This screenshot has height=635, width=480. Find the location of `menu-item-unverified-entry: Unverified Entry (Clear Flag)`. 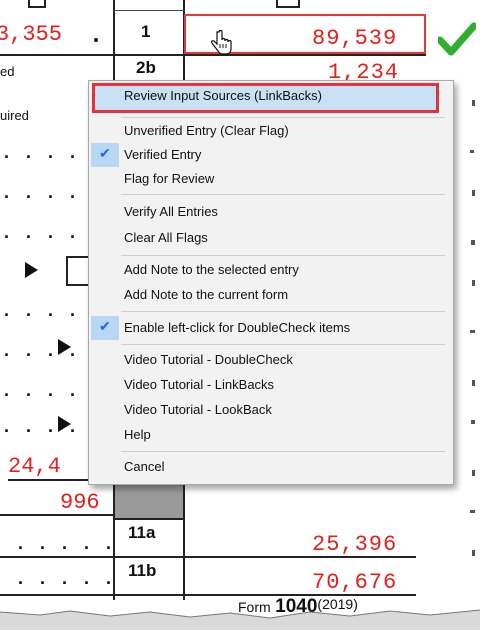

menu-item-unverified-entry: Unverified Entry (Clear Flag) is located at coordinates (271, 131).